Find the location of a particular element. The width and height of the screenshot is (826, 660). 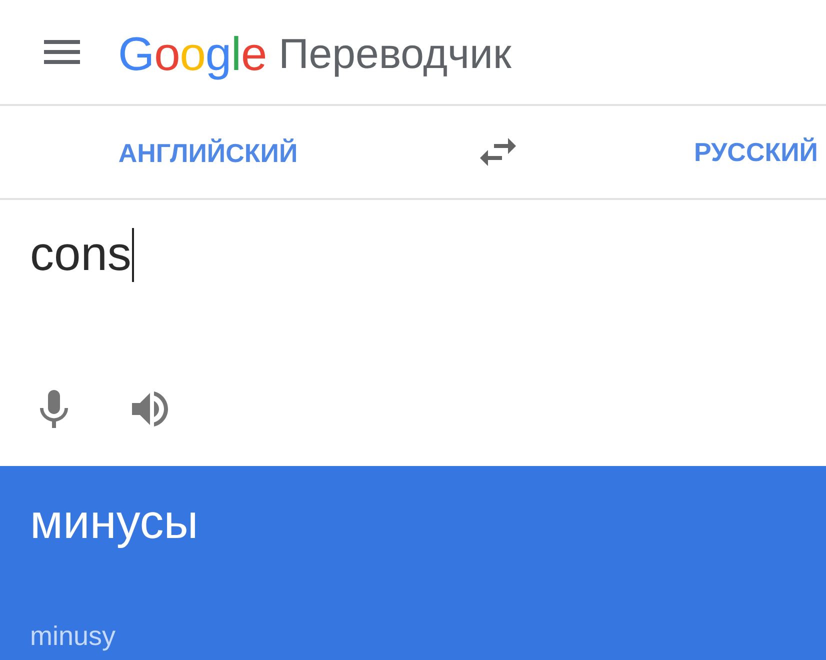

translation-text: минусы is located at coordinates (114, 523).